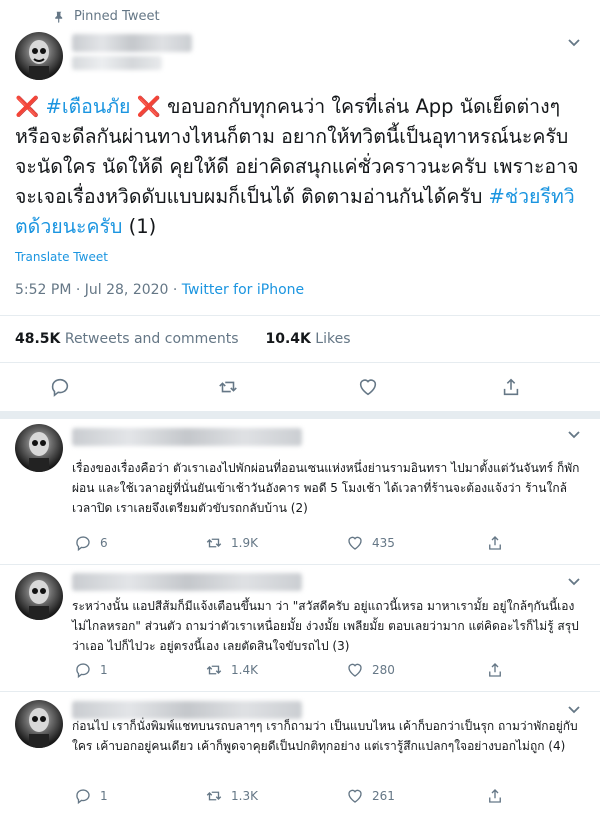  What do you see at coordinates (59, 17) in the screenshot?
I see `pin-icon` at bounding box center [59, 17].